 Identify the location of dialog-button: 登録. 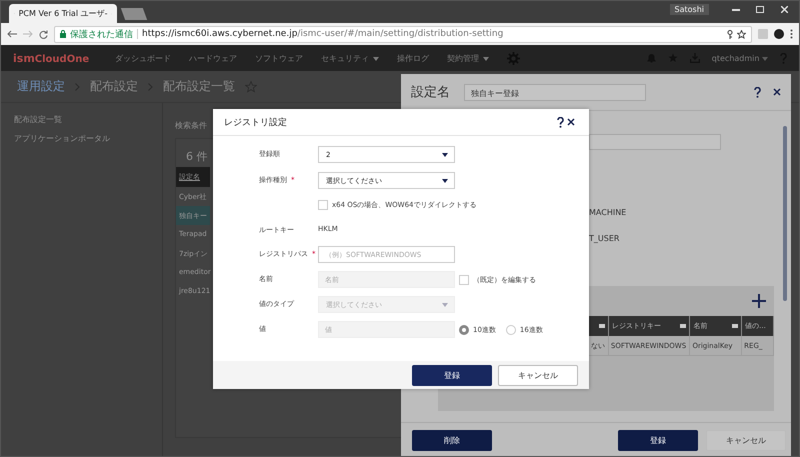
(452, 375).